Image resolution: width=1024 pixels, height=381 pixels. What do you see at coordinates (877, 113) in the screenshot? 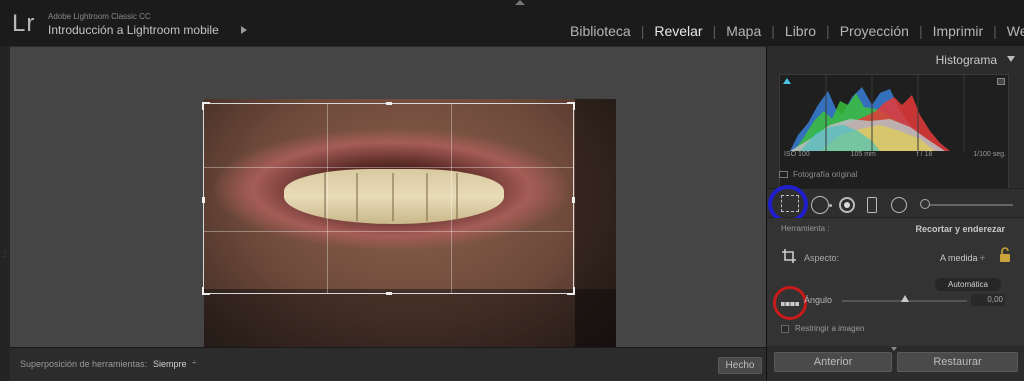
I see `histogram-graph` at bounding box center [877, 113].